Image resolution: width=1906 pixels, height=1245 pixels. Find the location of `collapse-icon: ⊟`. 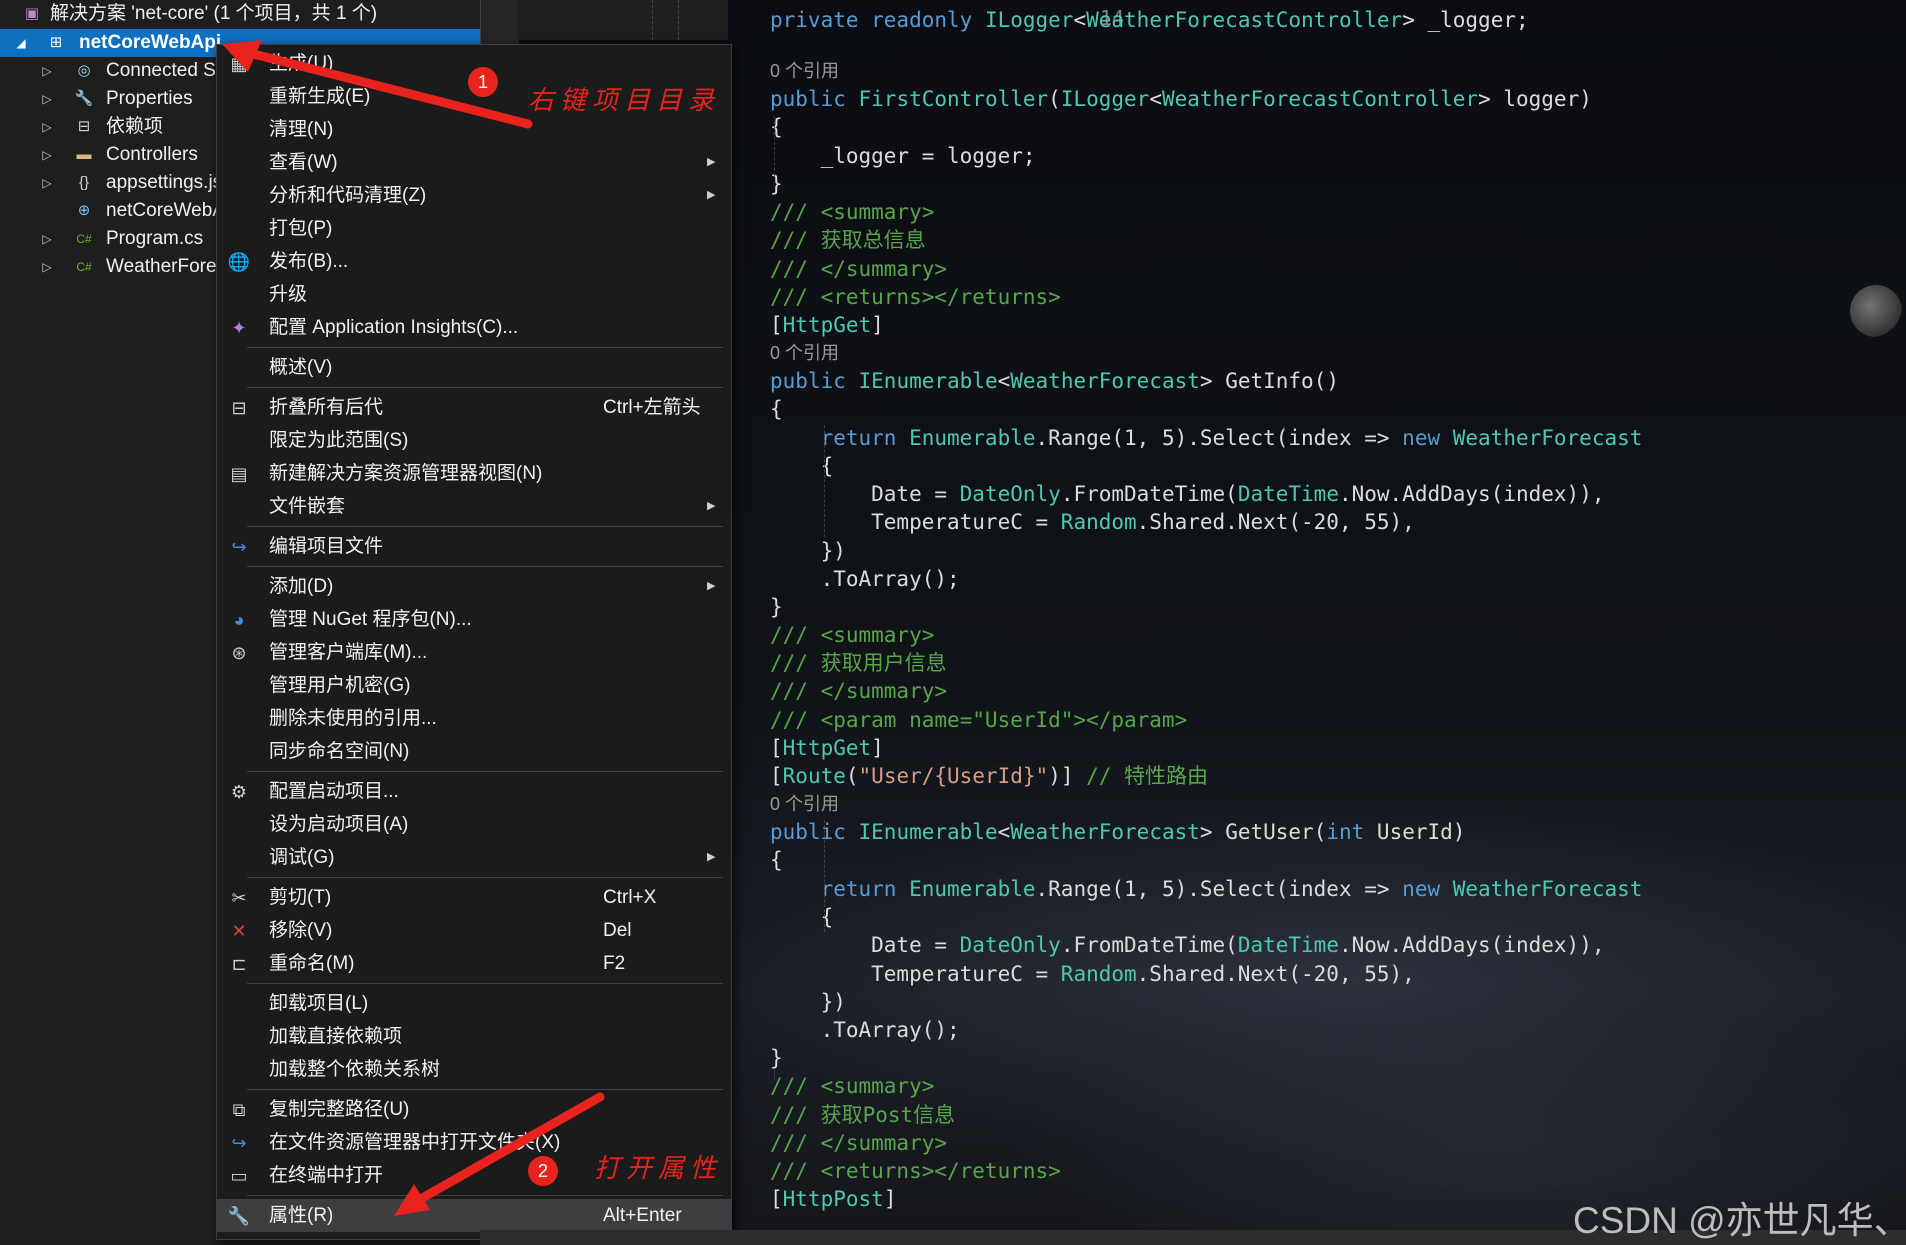

collapse-icon: ⊟ is located at coordinates (239, 408).